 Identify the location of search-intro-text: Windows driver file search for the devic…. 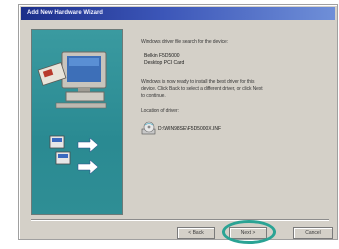
(184, 42).